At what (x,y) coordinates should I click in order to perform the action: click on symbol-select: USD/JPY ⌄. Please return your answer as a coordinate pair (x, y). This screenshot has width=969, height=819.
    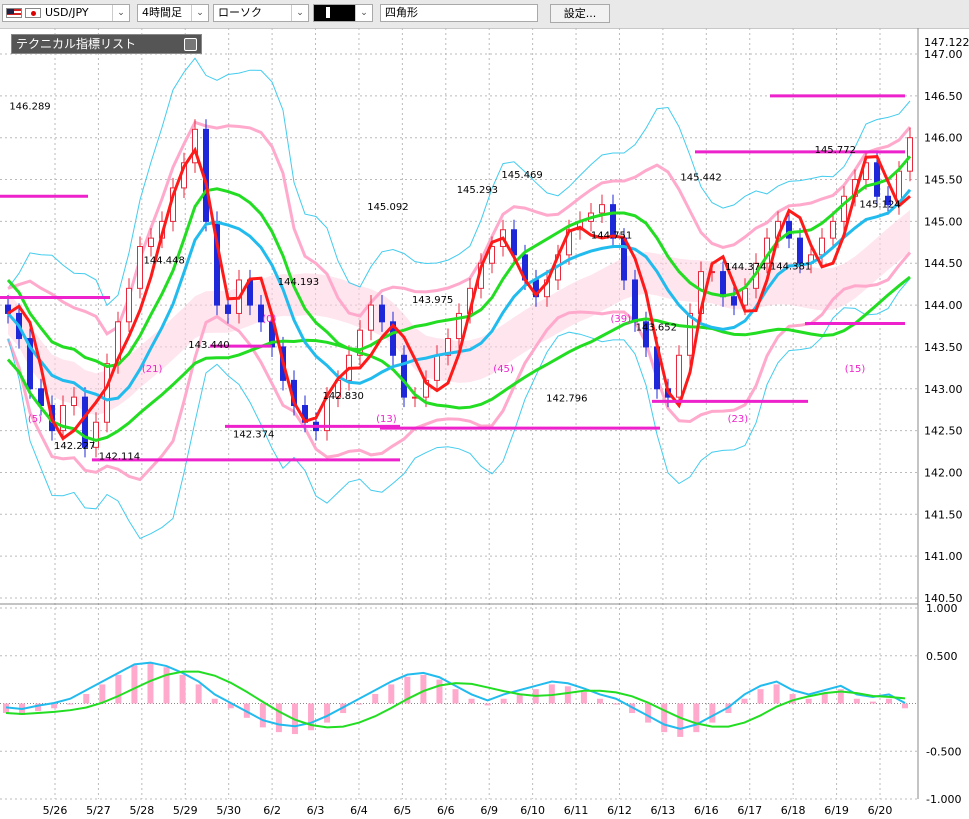
    Looking at the image, I should click on (66, 13).